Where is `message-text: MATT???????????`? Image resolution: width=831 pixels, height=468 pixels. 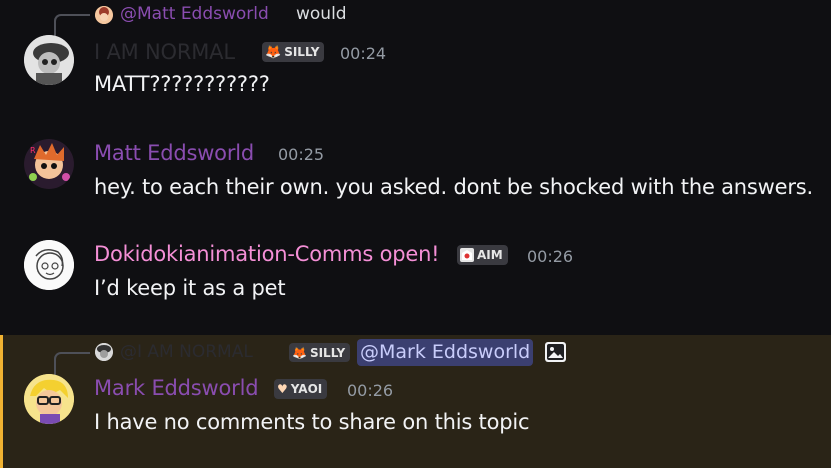 message-text: MATT??????????? is located at coordinates (182, 84).